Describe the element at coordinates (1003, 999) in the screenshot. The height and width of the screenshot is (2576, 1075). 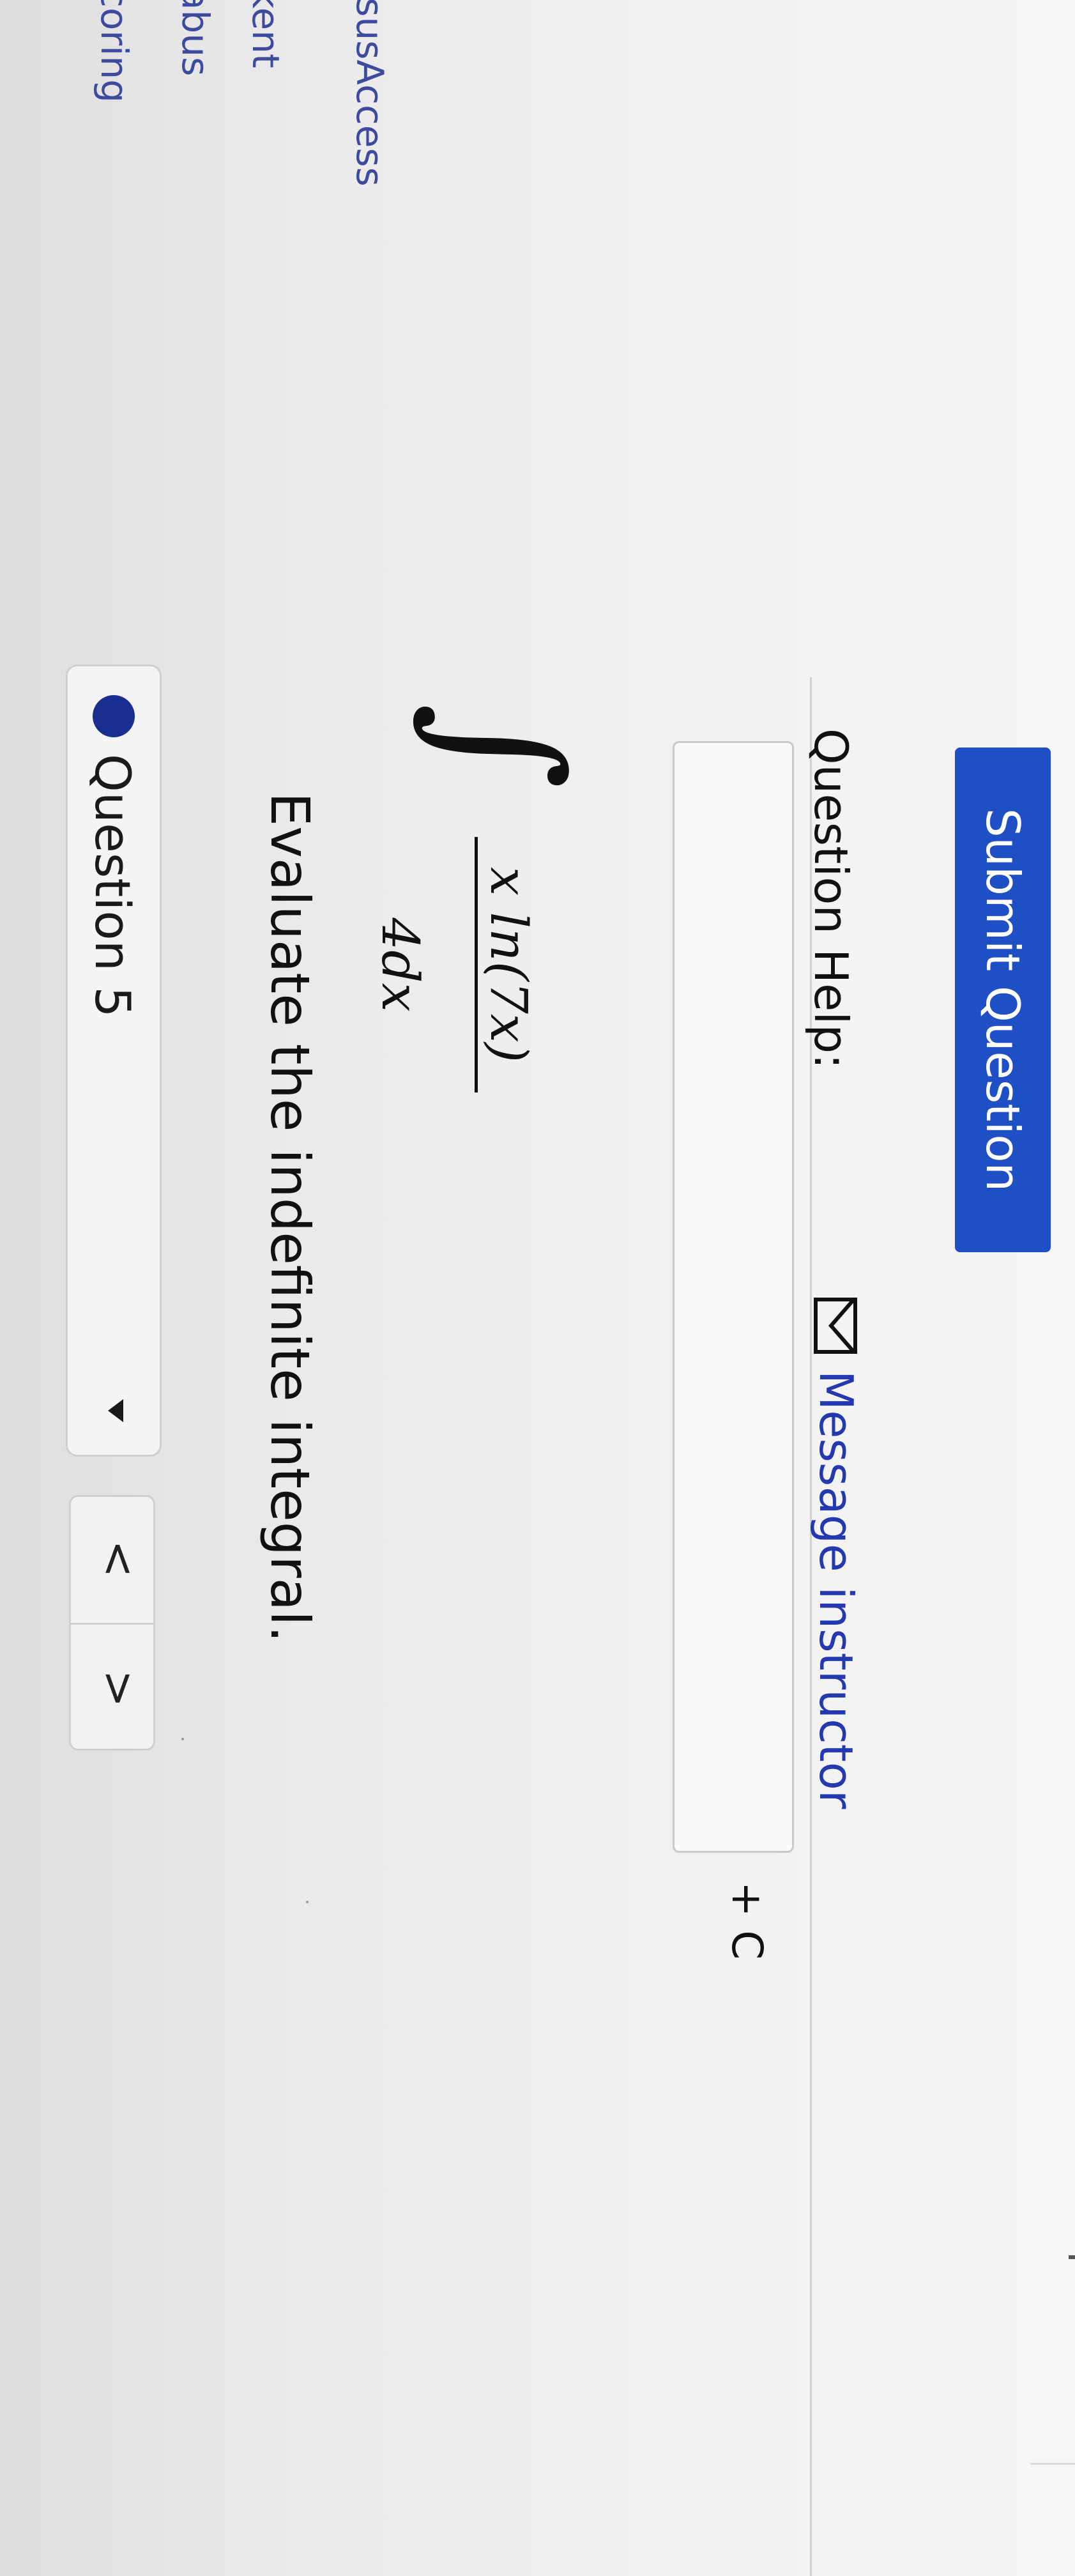
I see `submit-question-button: Submit Question` at that location.